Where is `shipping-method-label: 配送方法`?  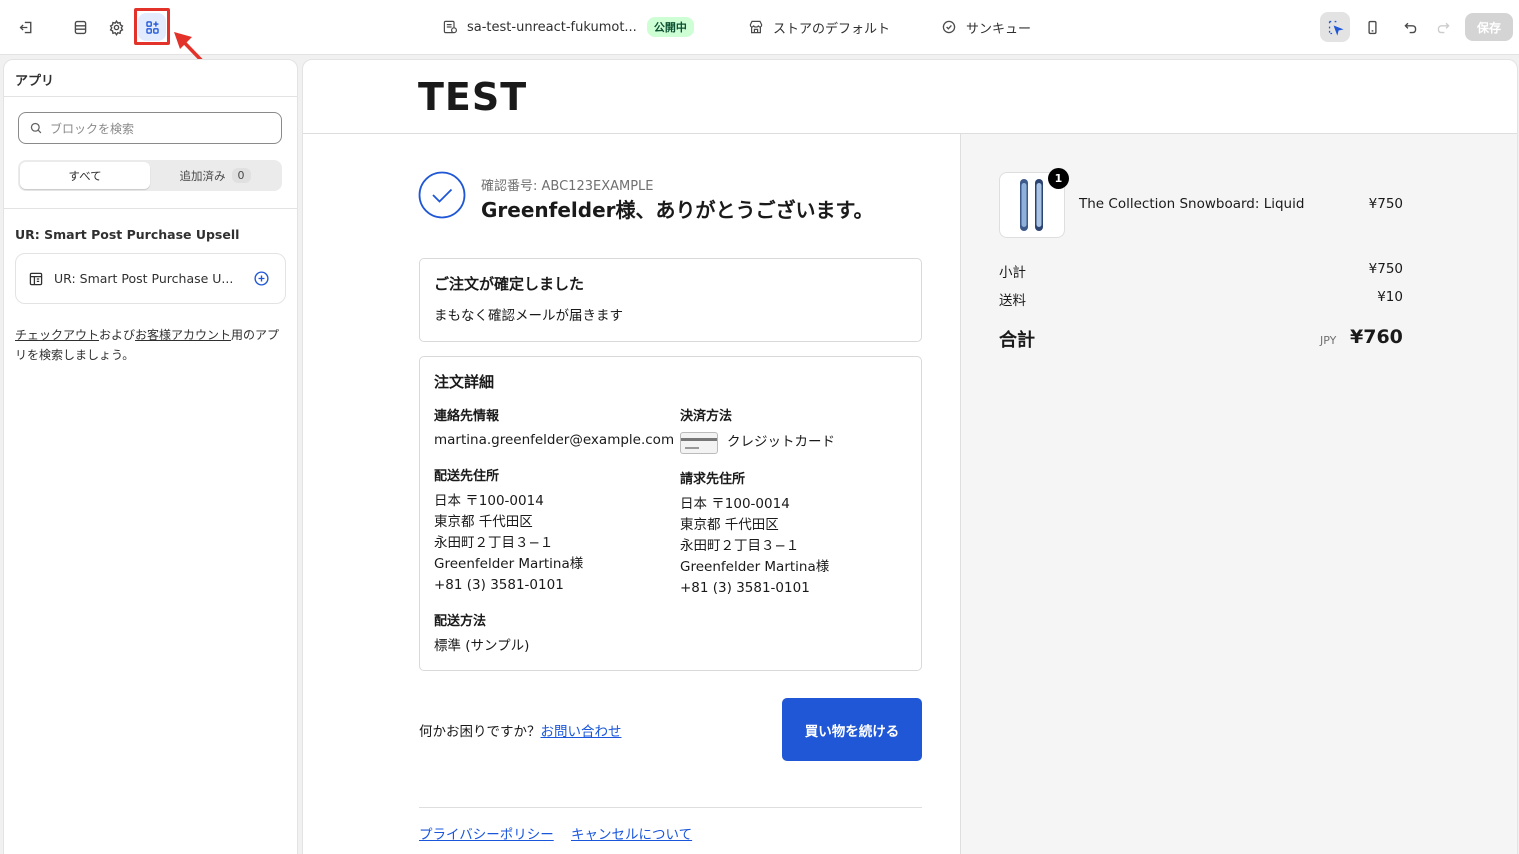
shipping-method-label: 配送方法 is located at coordinates (460, 621).